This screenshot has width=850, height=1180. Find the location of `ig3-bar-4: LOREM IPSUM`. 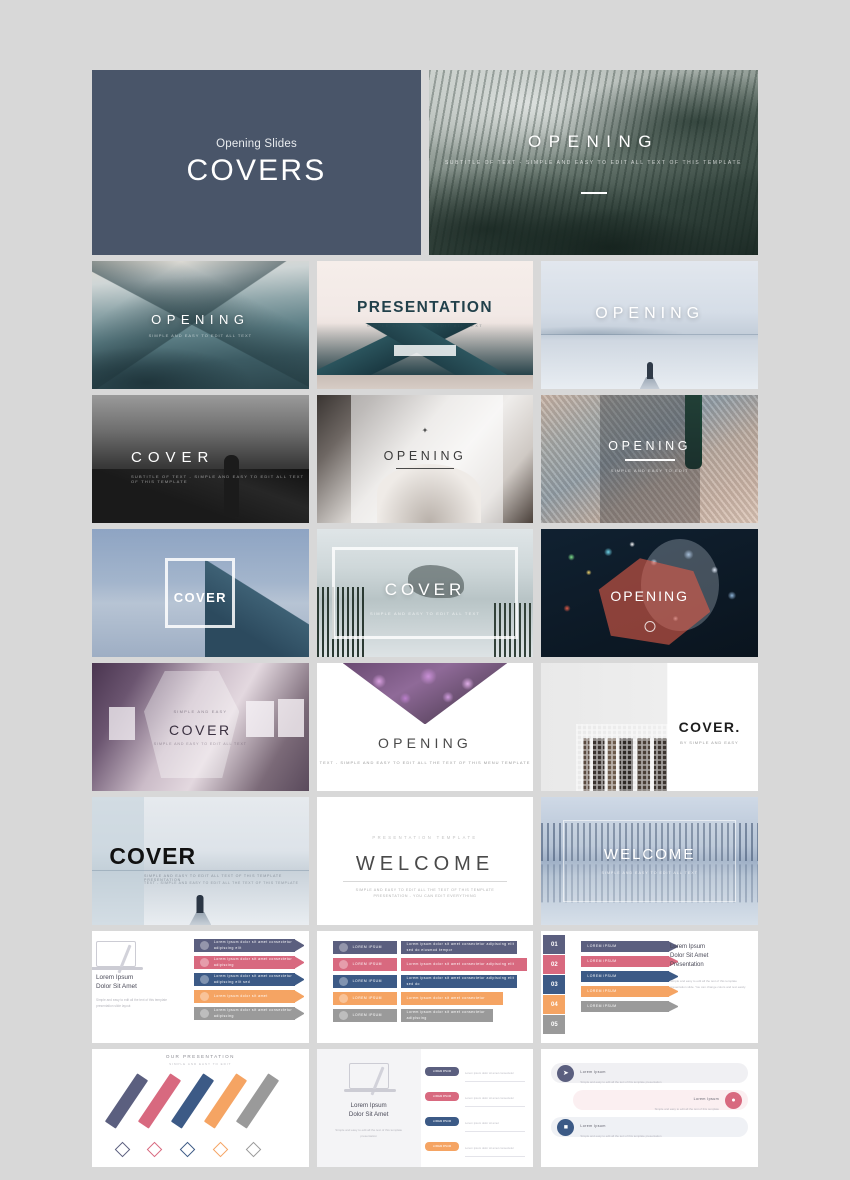

ig3-bar-4: LOREM IPSUM is located at coordinates (630, 991).